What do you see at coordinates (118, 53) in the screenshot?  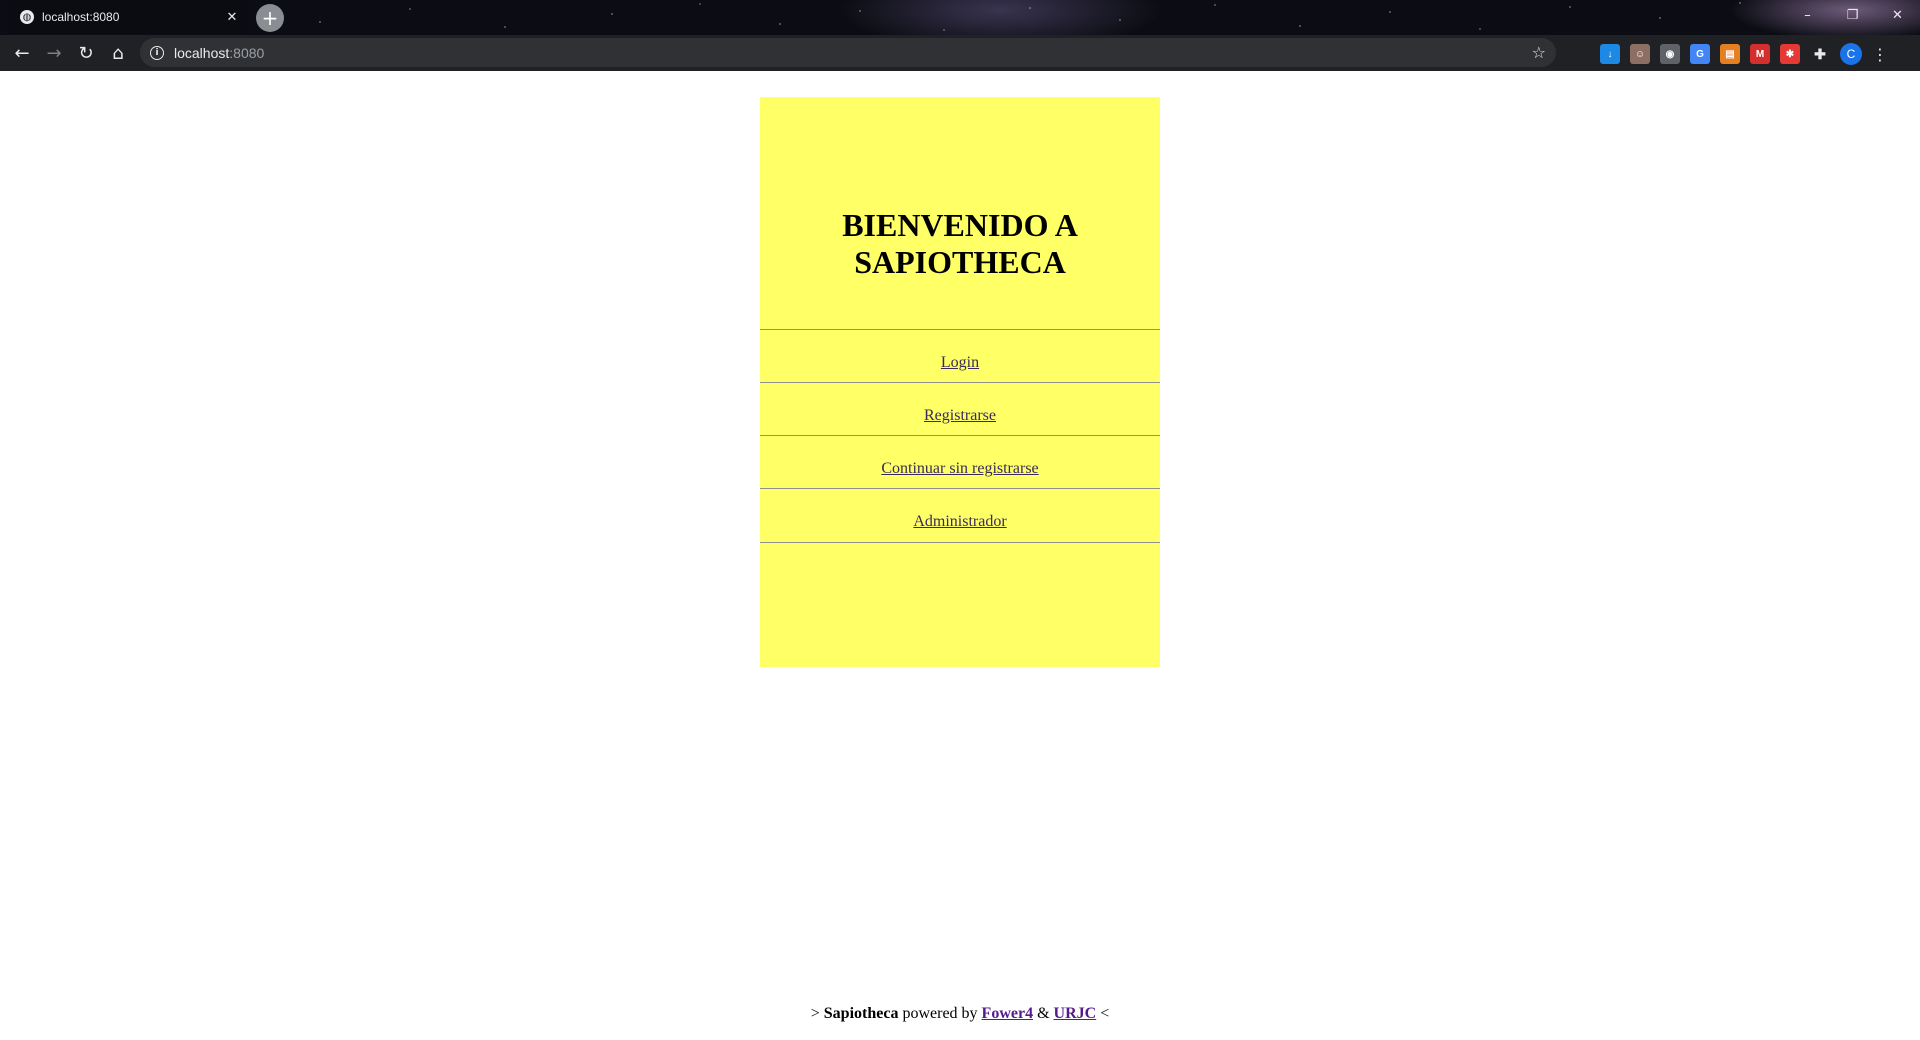 I see `home-icon: ⌂` at bounding box center [118, 53].